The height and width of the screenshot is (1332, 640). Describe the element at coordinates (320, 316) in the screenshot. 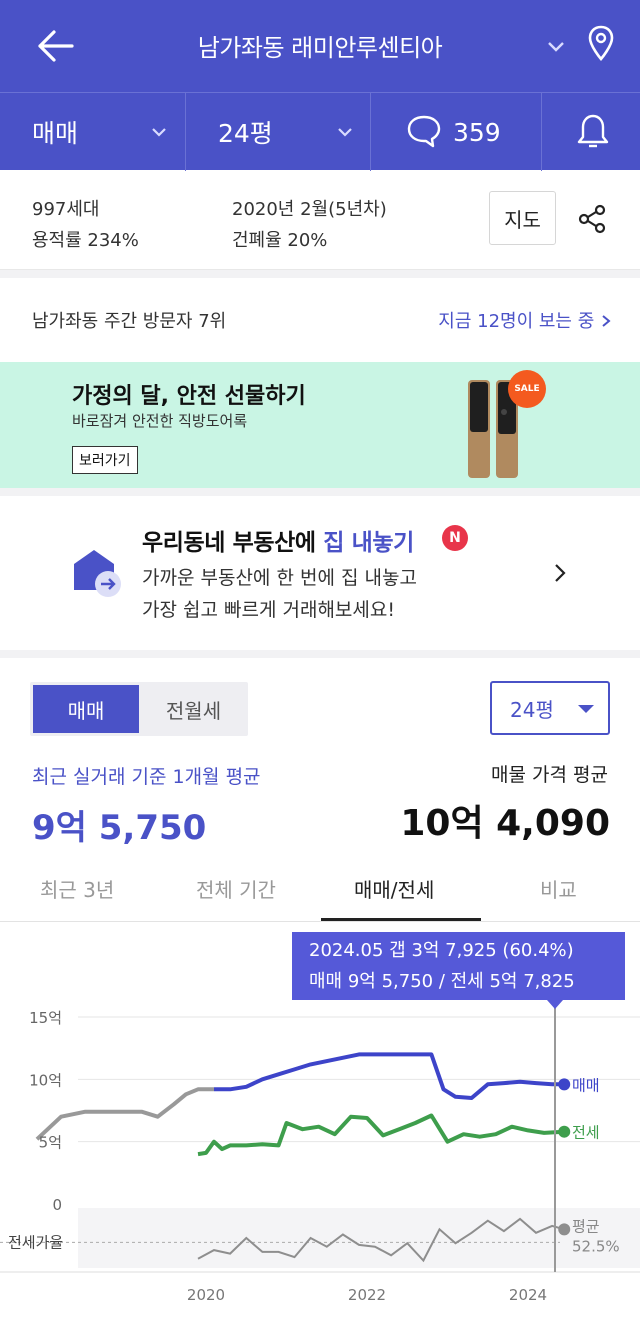

I see `visitor-rank-row: 남가좌동 주간 방문자 7위 지금 12명이 보는 중` at that location.